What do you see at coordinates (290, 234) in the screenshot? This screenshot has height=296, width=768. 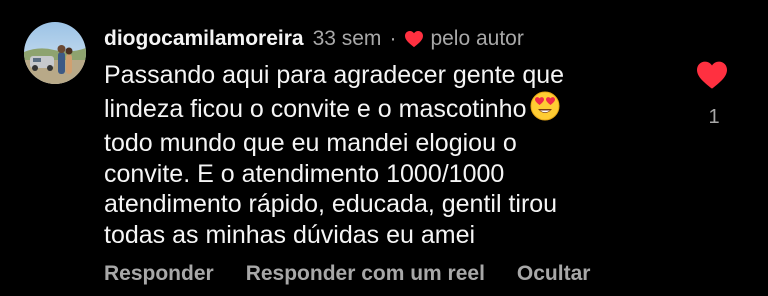 I see `comment-line: todas as minhas dúvidas eu amei` at bounding box center [290, 234].